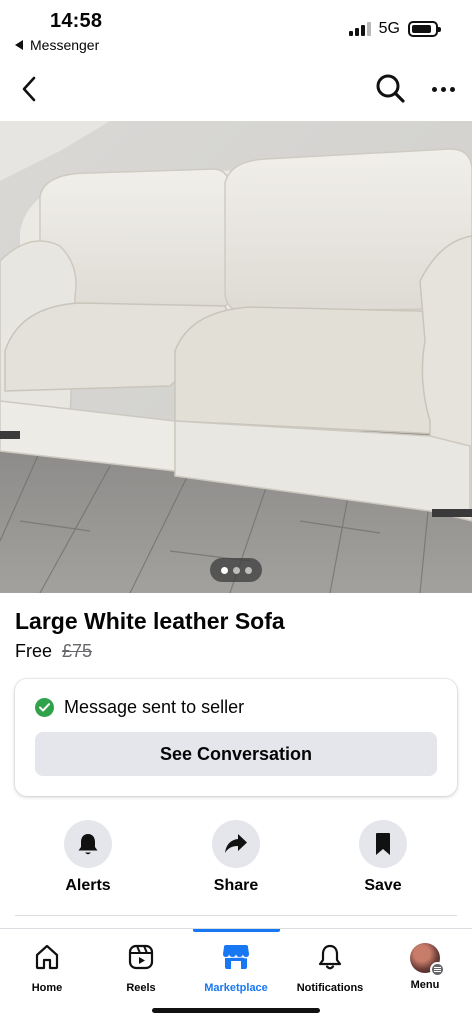 Image resolution: width=472 pixels, height=1024 pixels. Describe the element at coordinates (236, 959) in the screenshot. I see `marketplace-icon` at that location.